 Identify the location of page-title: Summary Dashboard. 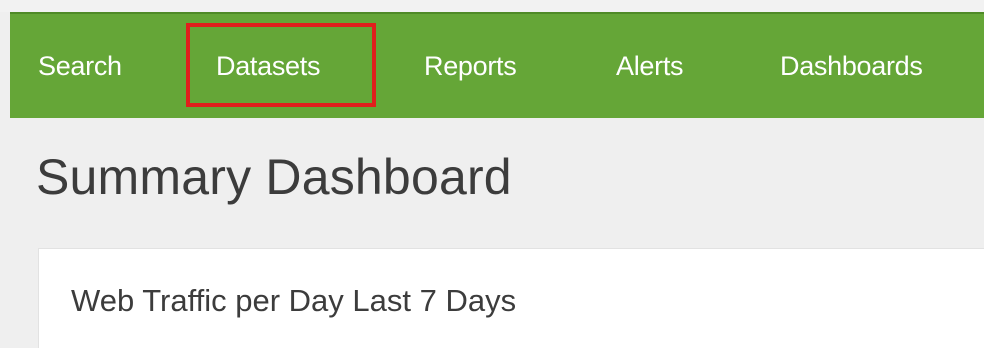
(274, 177).